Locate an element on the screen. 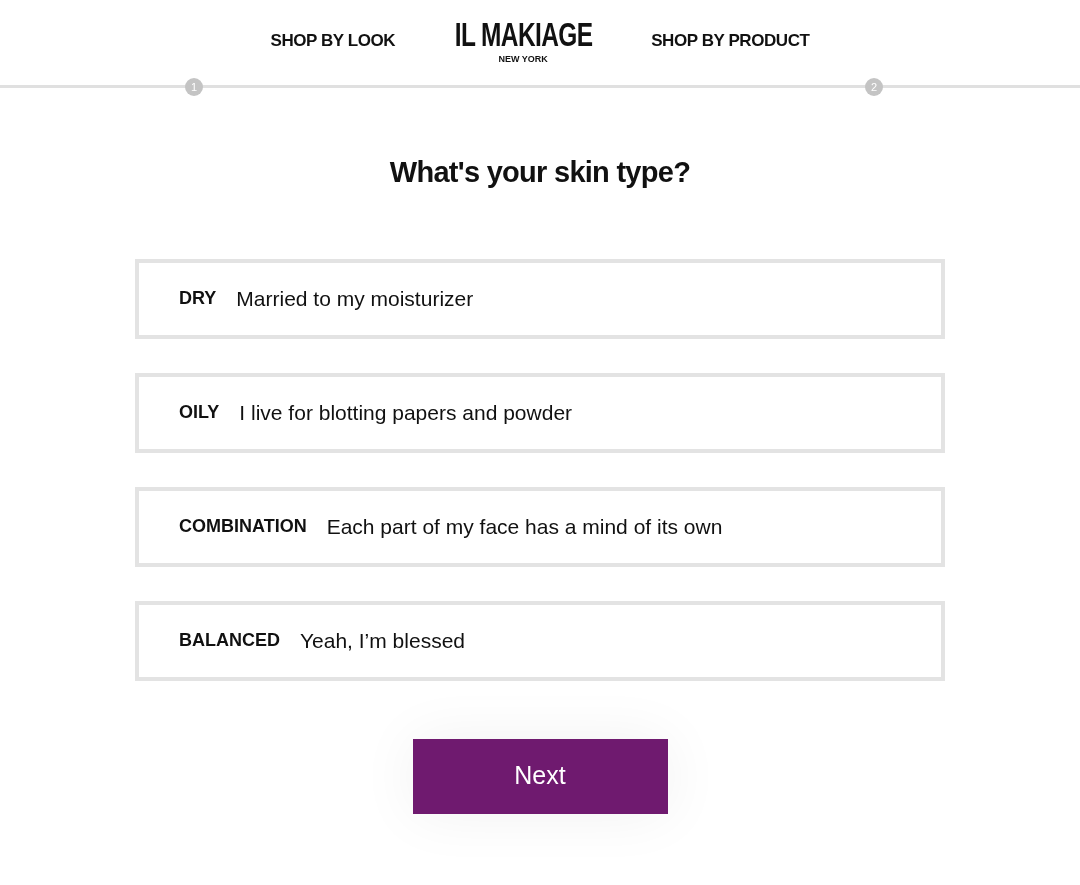 This screenshot has width=1080, height=885. step-marker: 1 is located at coordinates (194, 87).